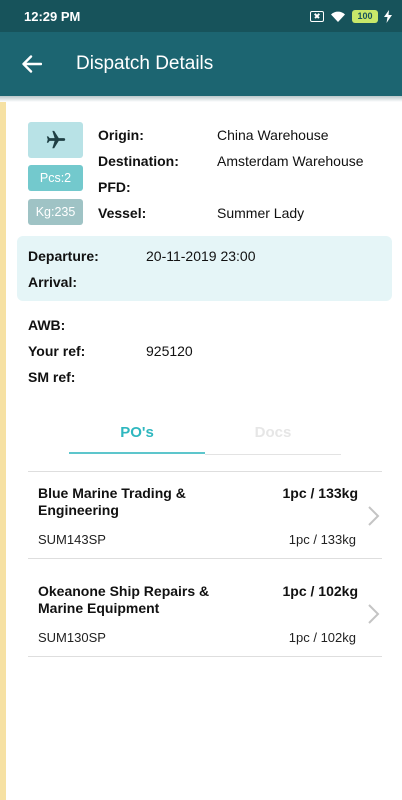  Describe the element at coordinates (320, 591) in the screenshot. I see `po-quantity-summary: 1pc / 102kg` at that location.